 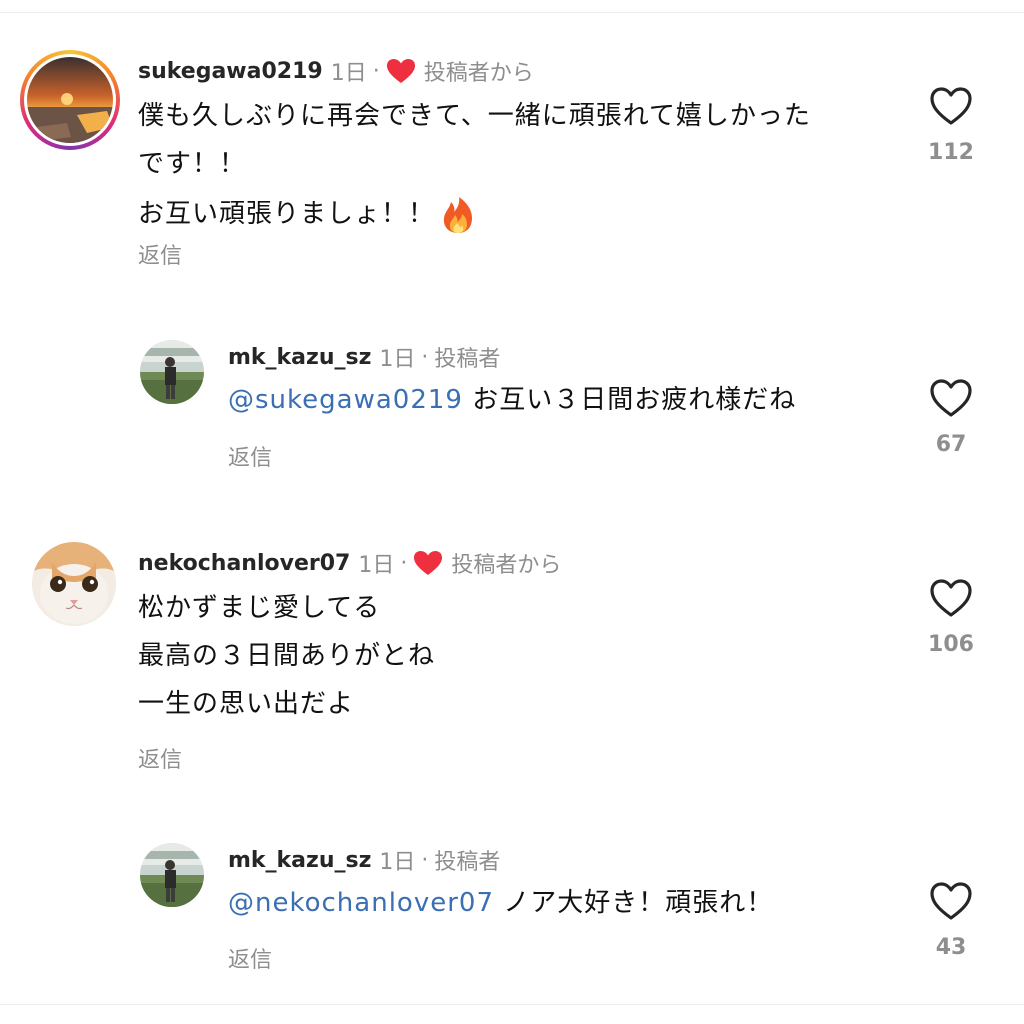 I want to click on like-button: 43, so click(x=951, y=920).